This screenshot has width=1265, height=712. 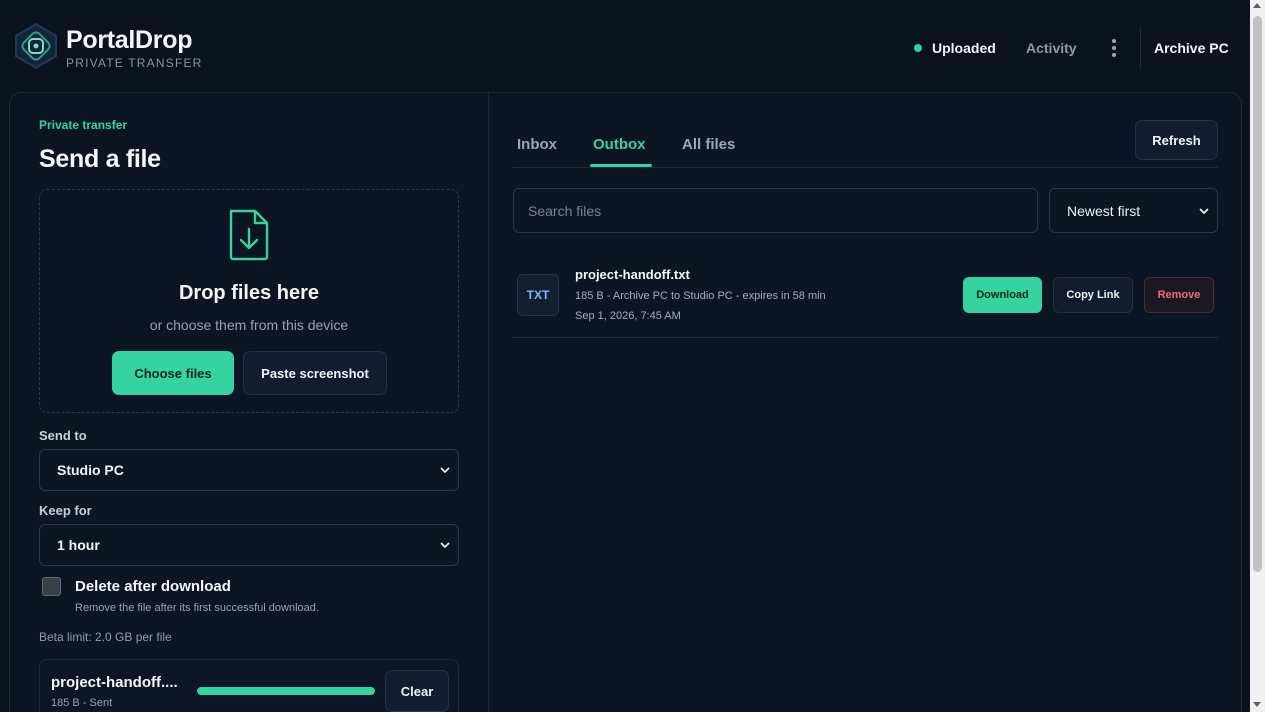 I want to click on beta-limit-note: Beta limit: 2.0 GB per file, so click(x=105, y=637).